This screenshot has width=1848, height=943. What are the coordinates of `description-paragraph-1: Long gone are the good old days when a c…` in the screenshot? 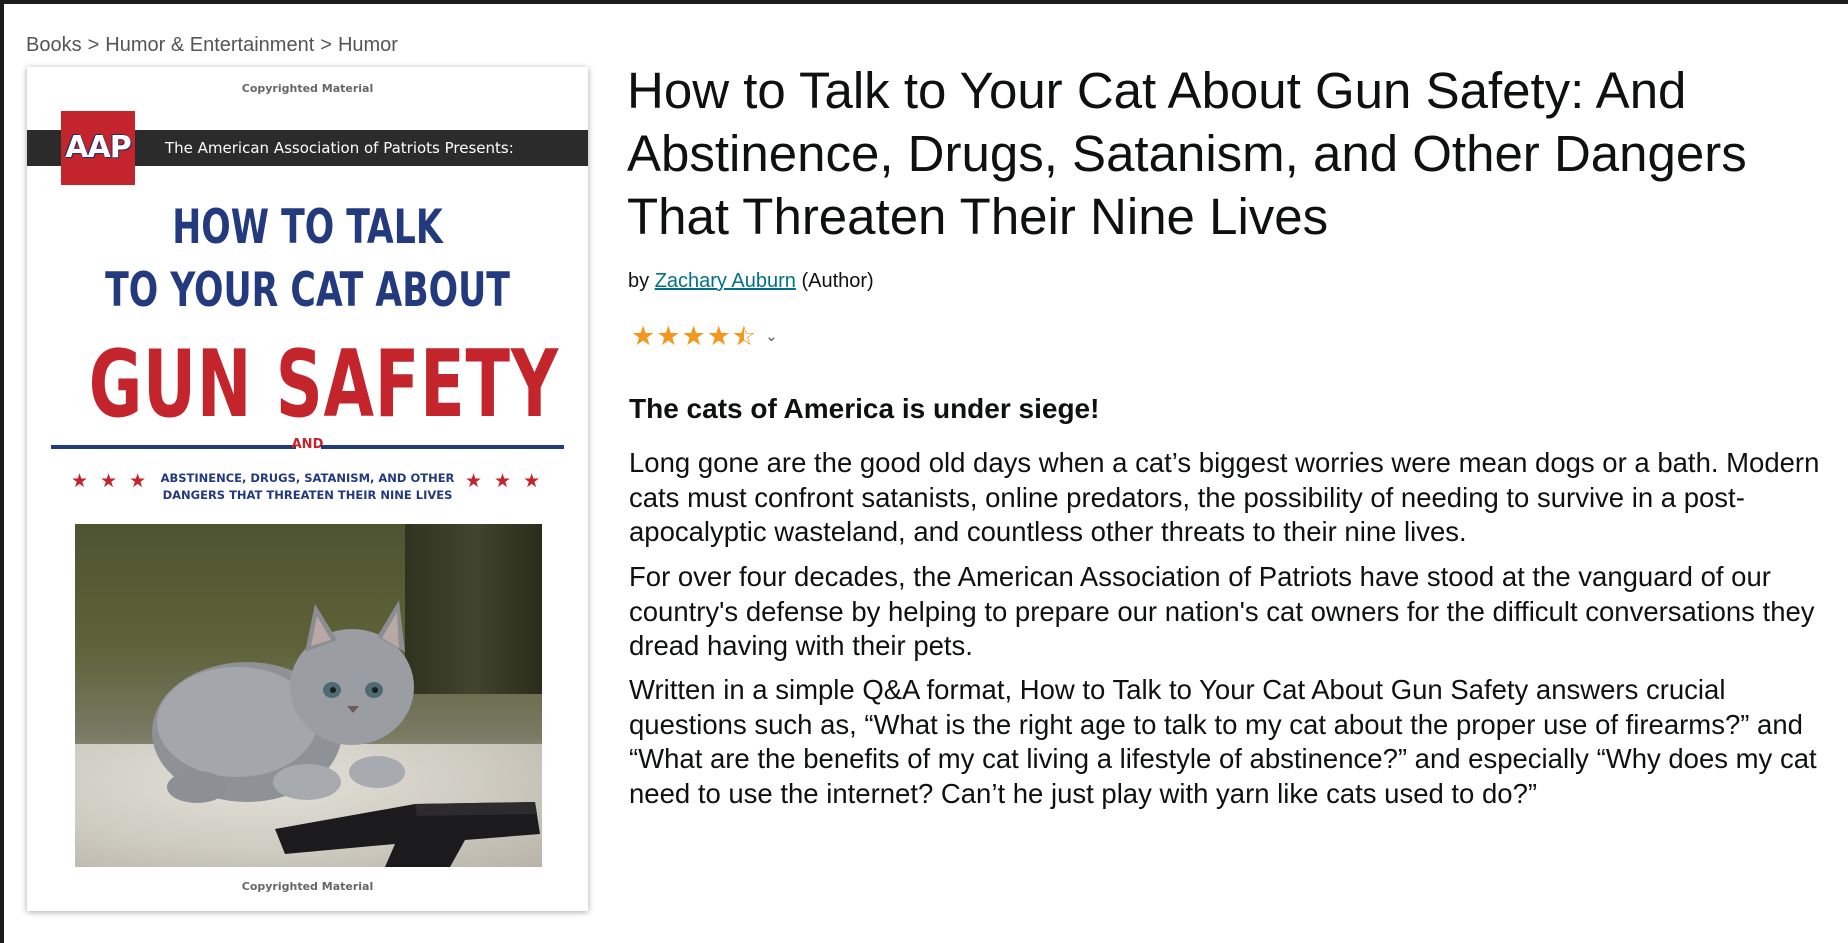 It's located at (1224, 497).